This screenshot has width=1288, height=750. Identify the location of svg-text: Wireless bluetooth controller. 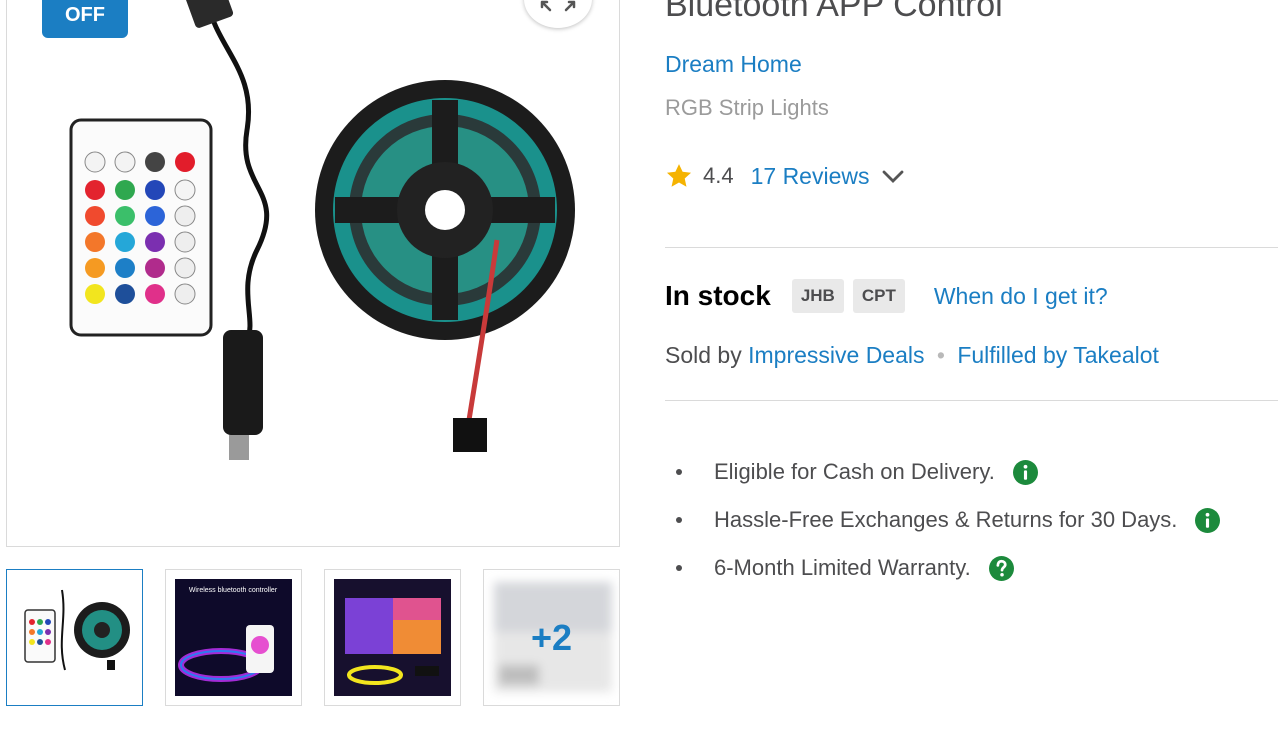
(233, 590).